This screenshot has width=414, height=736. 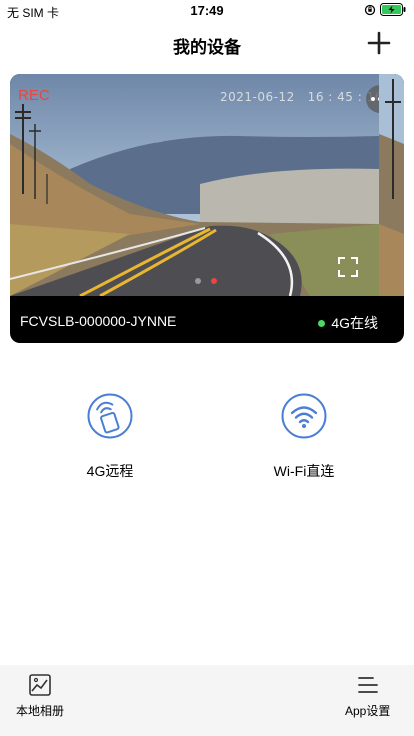 I want to click on tab-label: App设置, so click(x=368, y=711).